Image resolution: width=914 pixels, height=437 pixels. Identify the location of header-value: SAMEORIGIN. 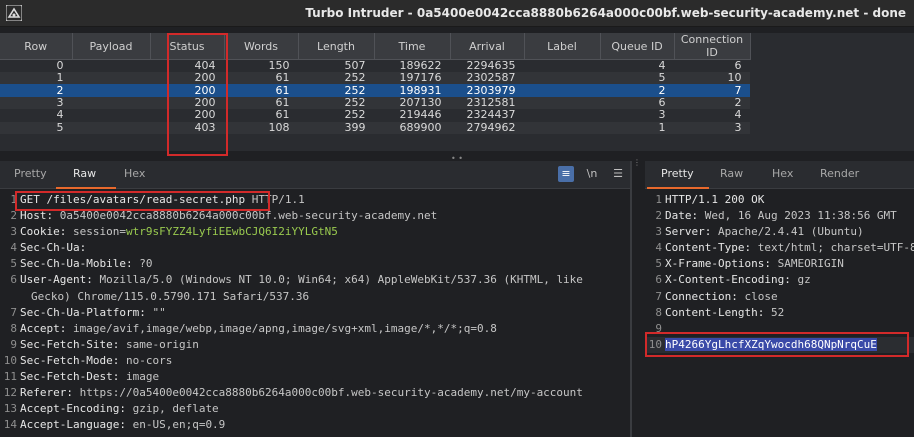
(807, 264).